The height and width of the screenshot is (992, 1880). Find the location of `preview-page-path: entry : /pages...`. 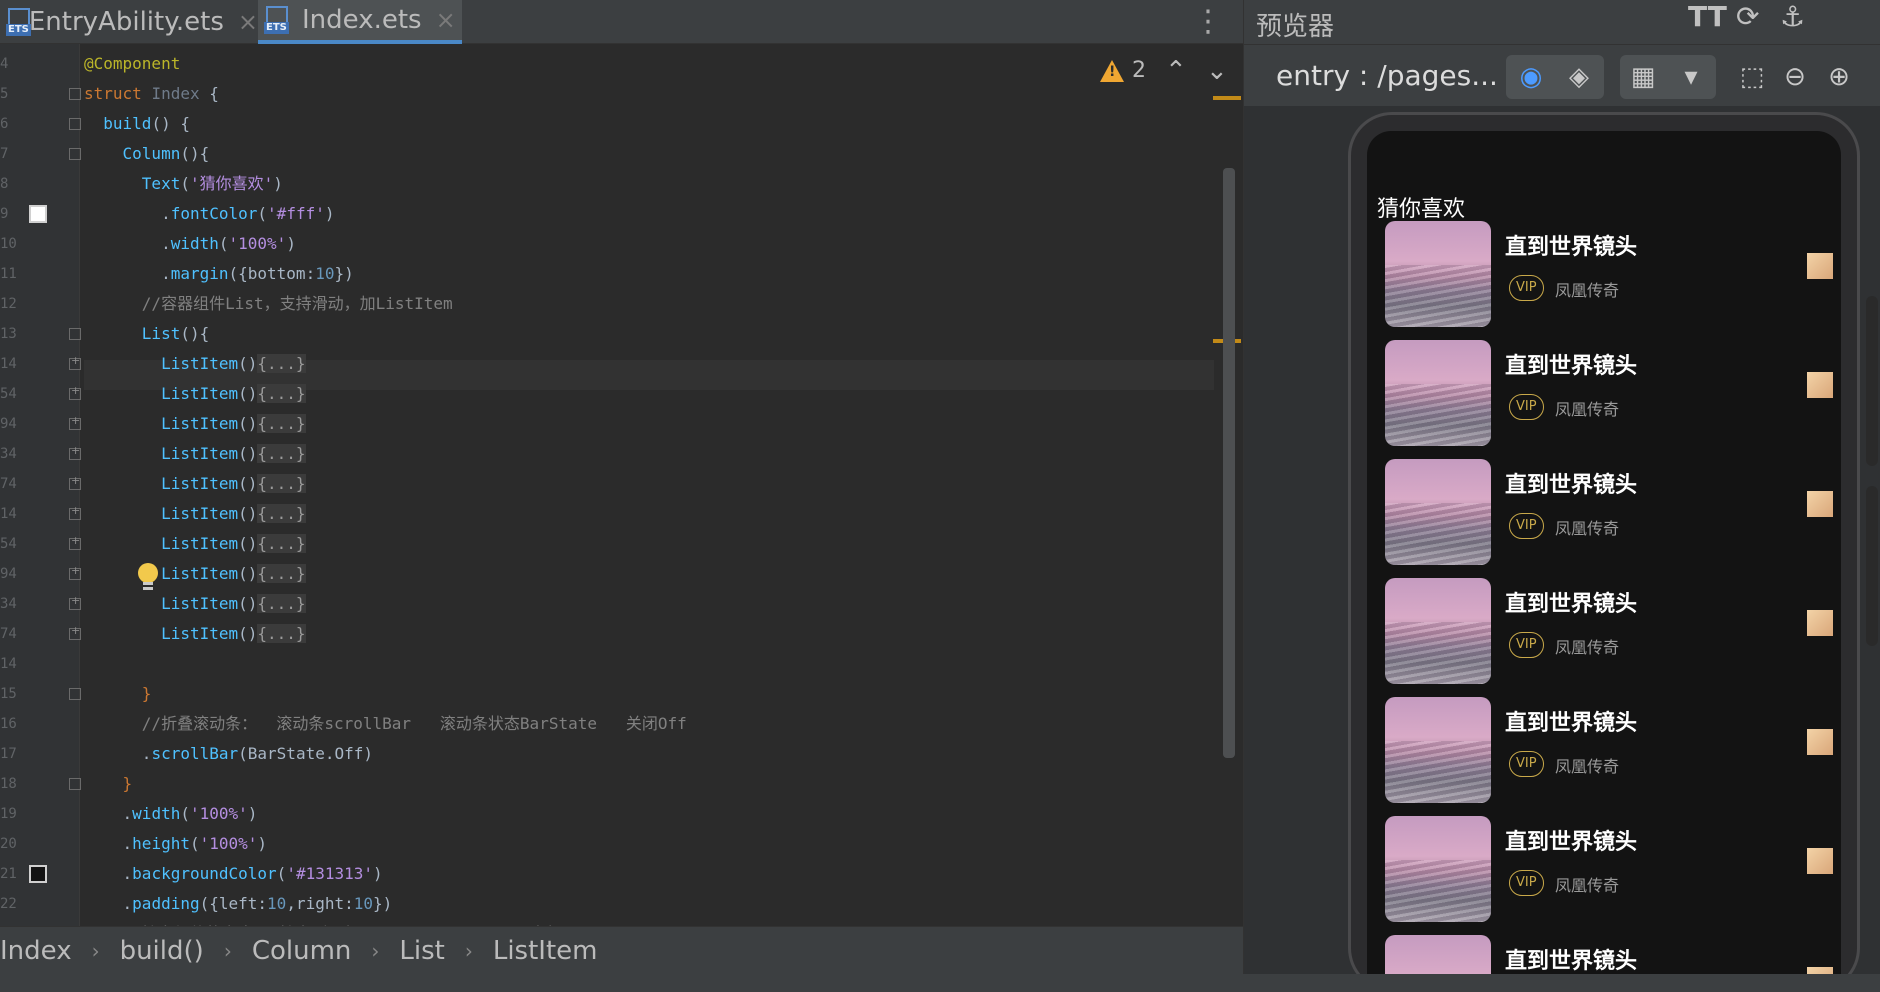

preview-page-path: entry : /pages... is located at coordinates (1387, 75).